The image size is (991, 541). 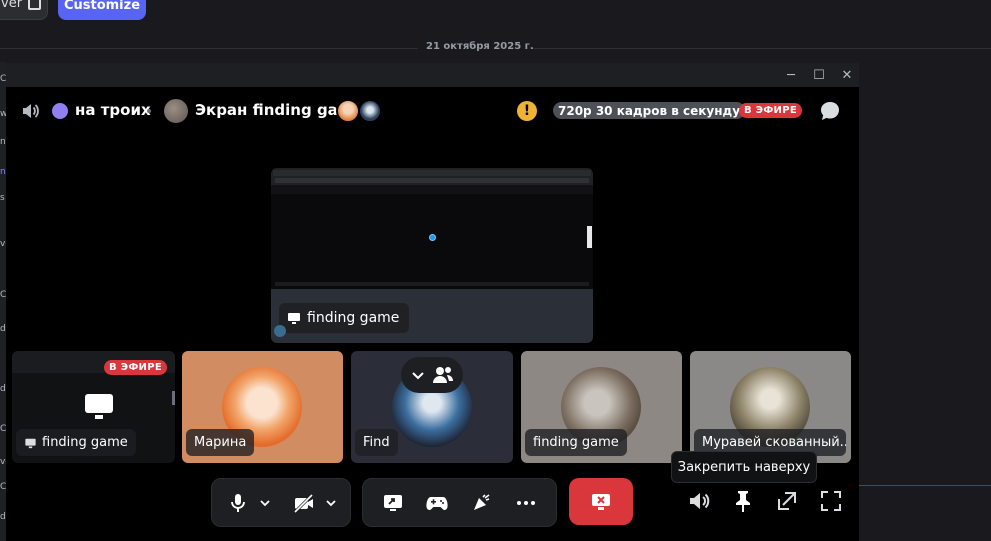 What do you see at coordinates (262, 407) in the screenshot?
I see `participant-tile-marina: Марина` at bounding box center [262, 407].